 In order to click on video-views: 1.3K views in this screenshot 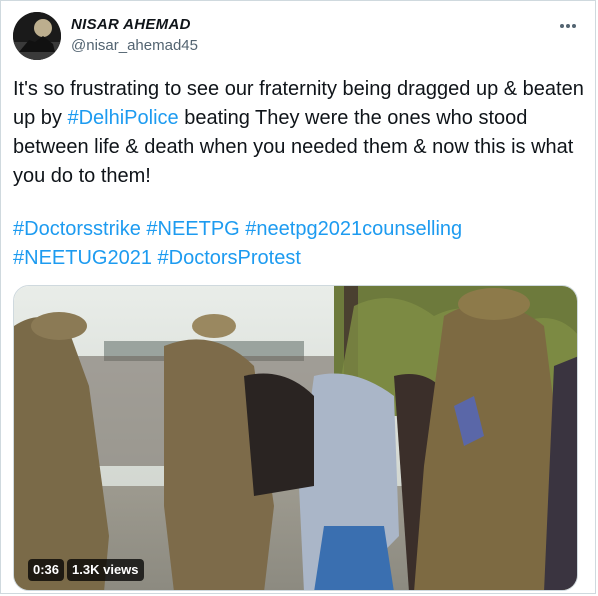, I will do `click(105, 570)`.